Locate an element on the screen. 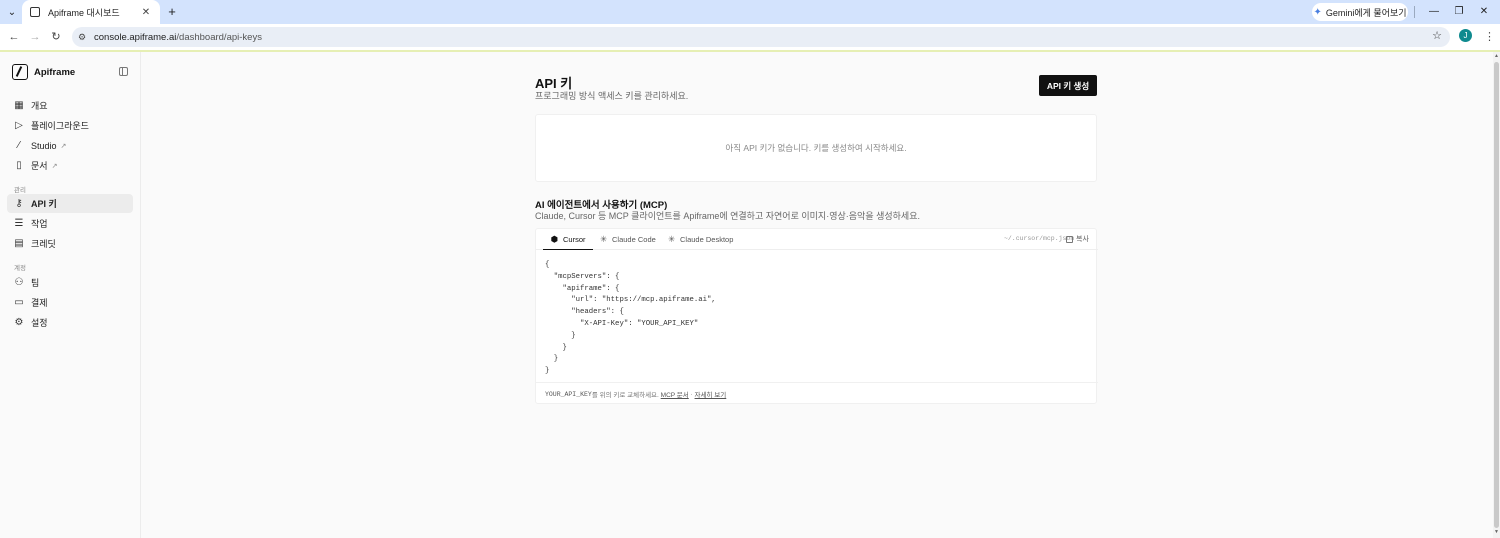 The width and height of the screenshot is (1500, 538). grid-icon: ▦ is located at coordinates (19, 105).